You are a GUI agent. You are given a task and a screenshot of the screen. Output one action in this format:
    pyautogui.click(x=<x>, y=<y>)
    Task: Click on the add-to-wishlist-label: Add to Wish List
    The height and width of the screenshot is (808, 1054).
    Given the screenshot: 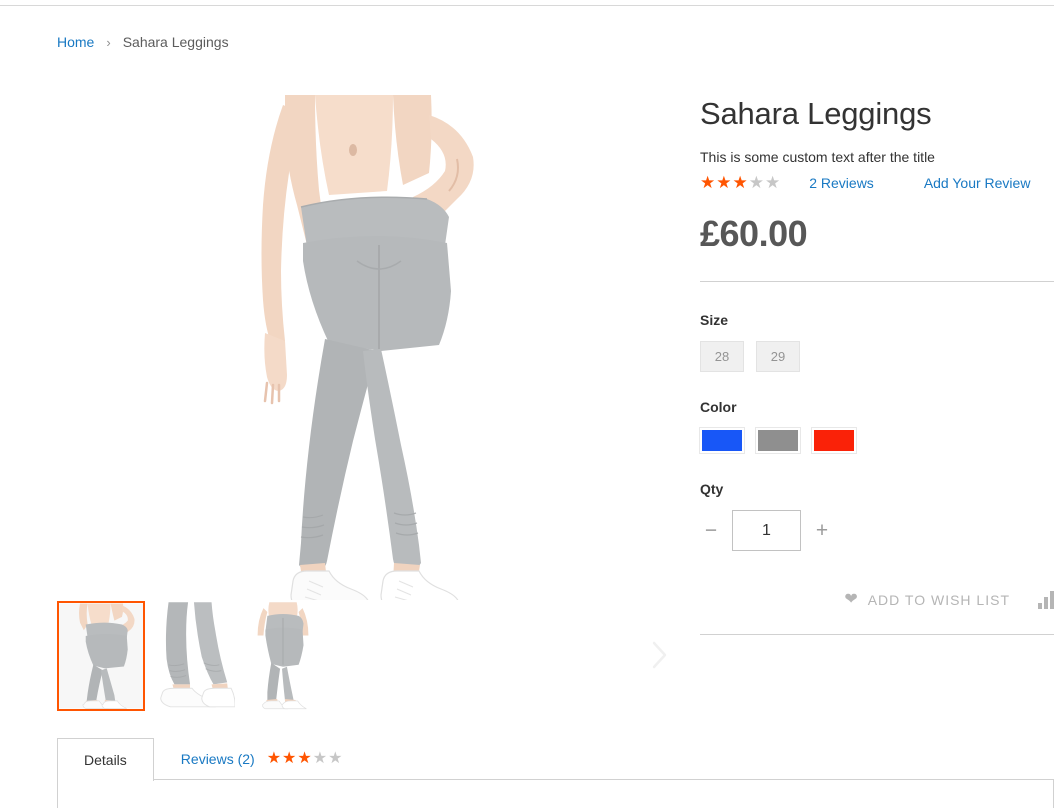 What is the action you would take?
    pyautogui.click(x=938, y=600)
    